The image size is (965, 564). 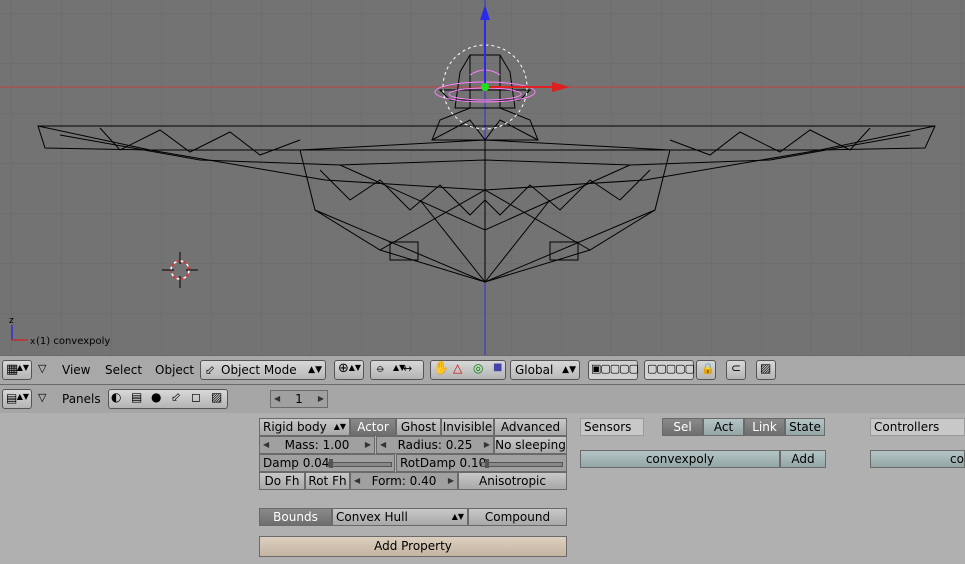 I want to click on controllers-label: Controllers, so click(x=917, y=427).